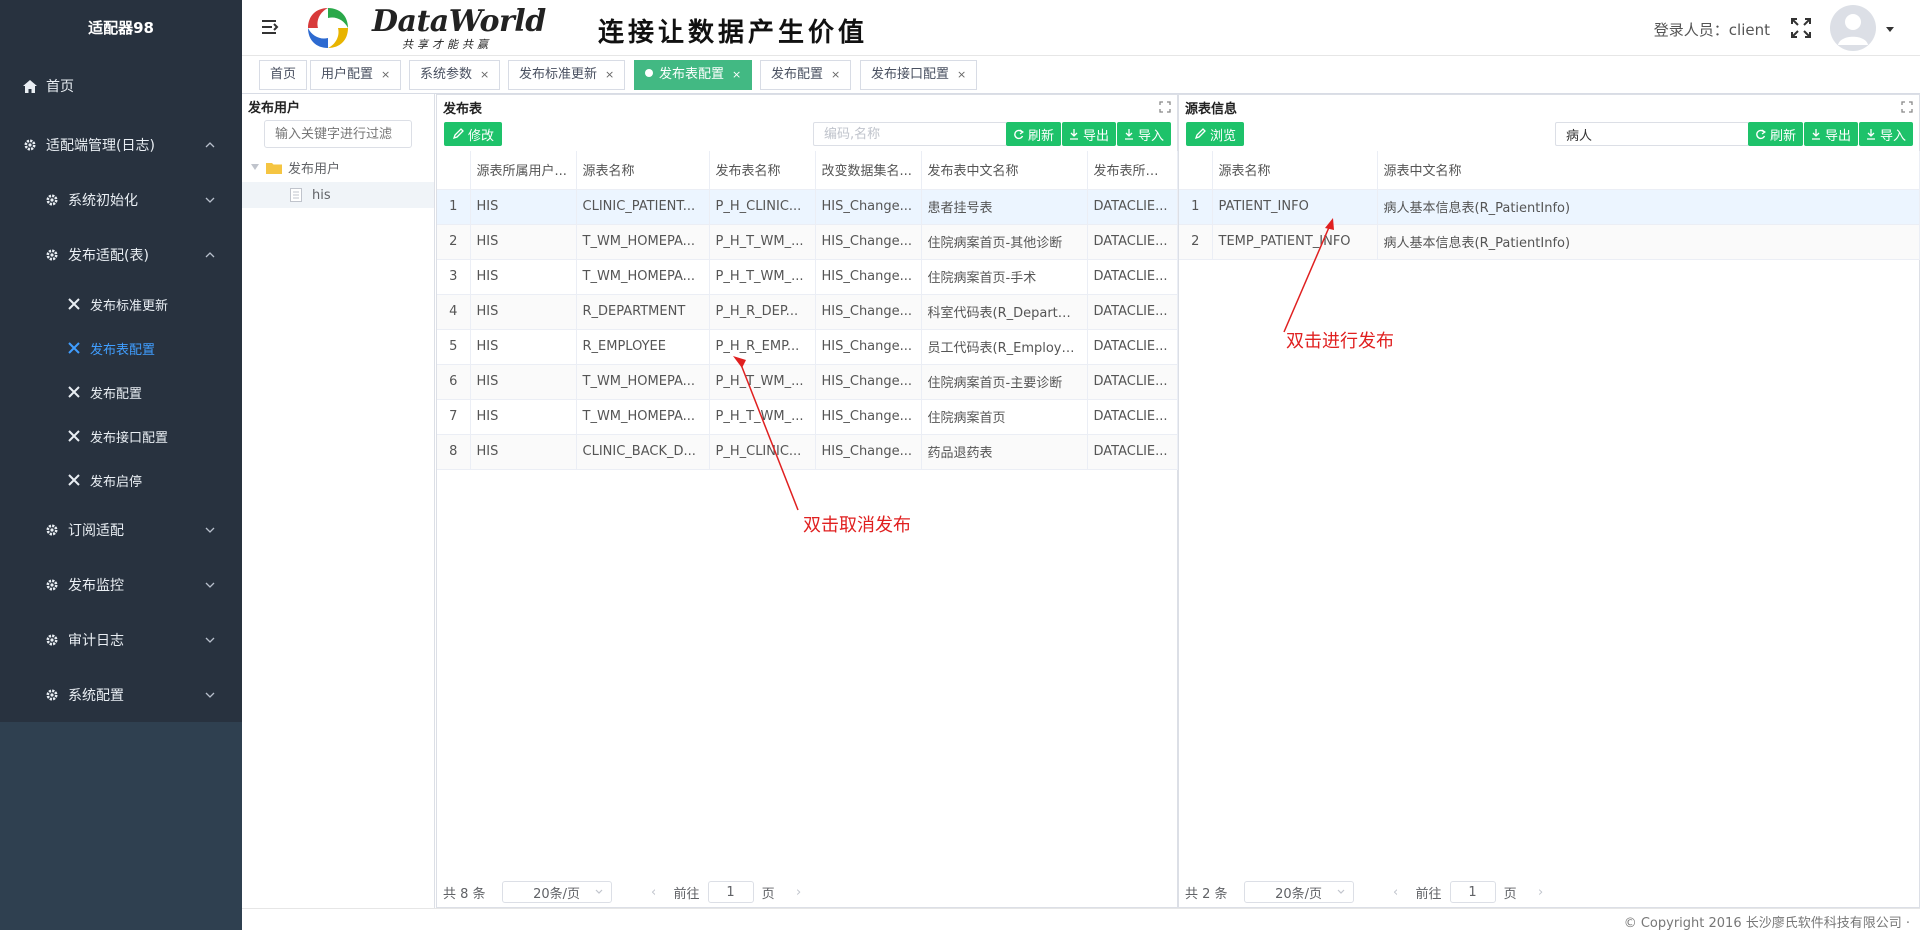 This screenshot has width=1920, height=930. I want to click on tab-publish-standard-update: 发布标准更新 ×, so click(567, 75).